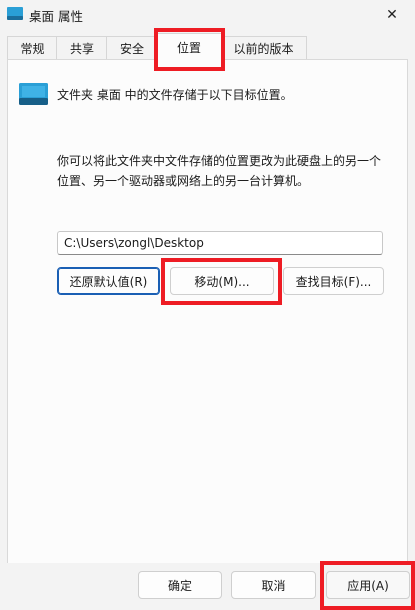 This screenshot has width=415, height=610. Describe the element at coordinates (273, 585) in the screenshot. I see `cancel-button: 取消` at that location.